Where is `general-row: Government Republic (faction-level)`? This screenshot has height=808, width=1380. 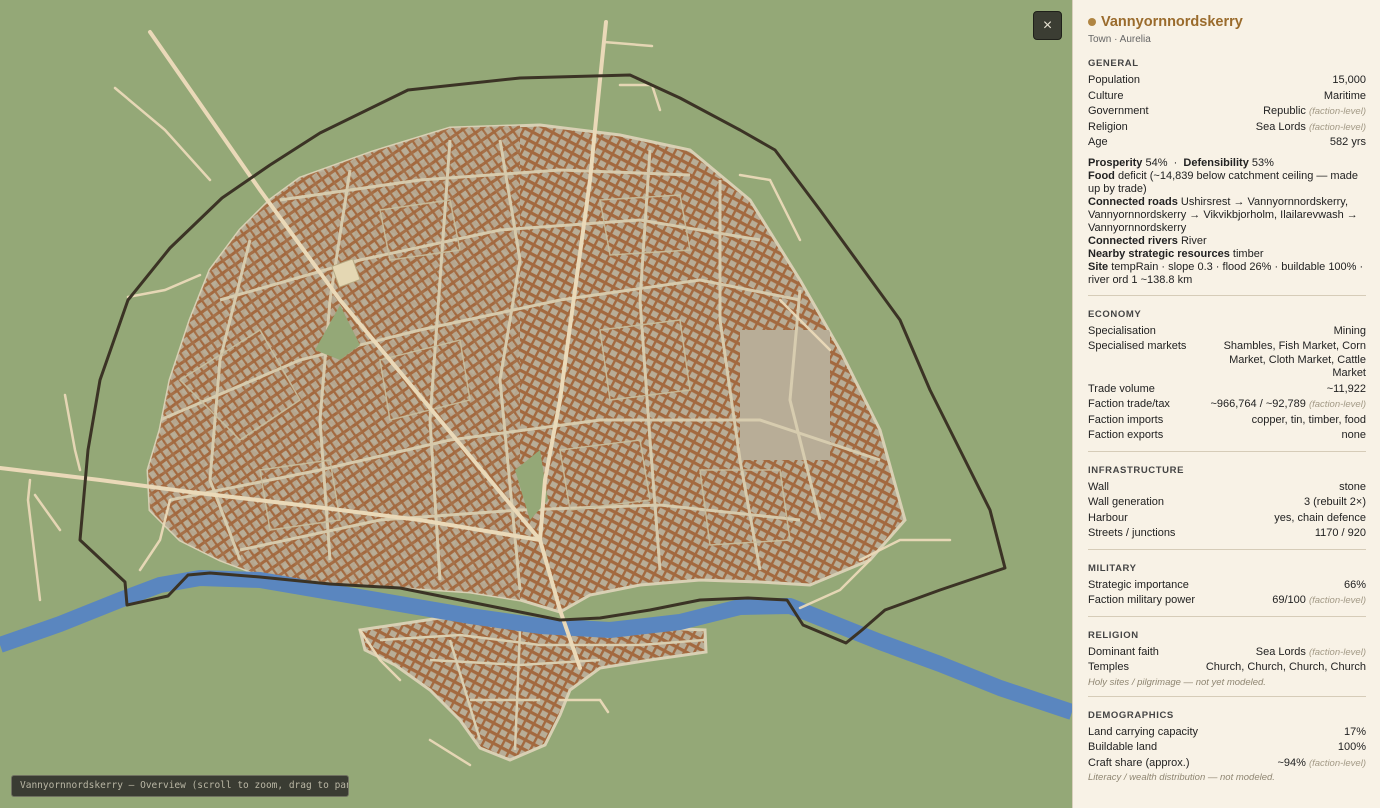
general-row: Government Republic (faction-level) is located at coordinates (1227, 112).